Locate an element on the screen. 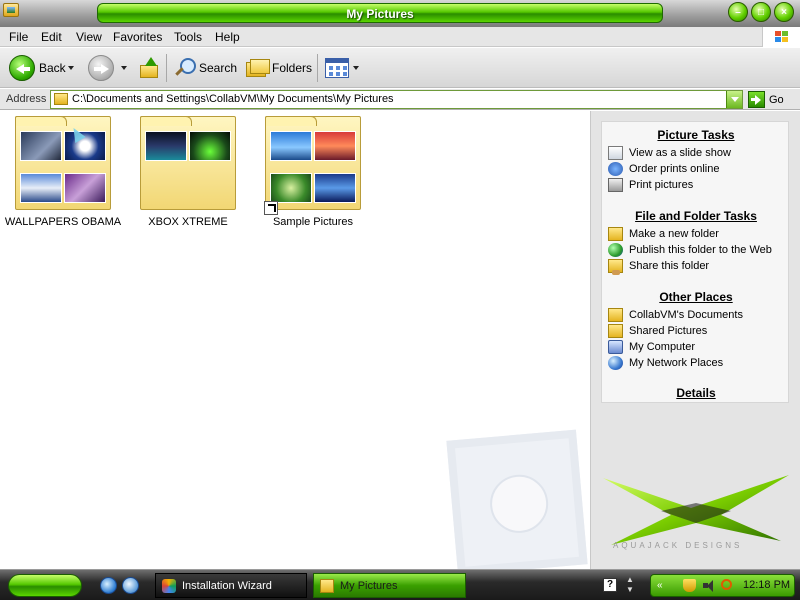  taskbar-button-my-pictures: My Pictures is located at coordinates (389, 585).